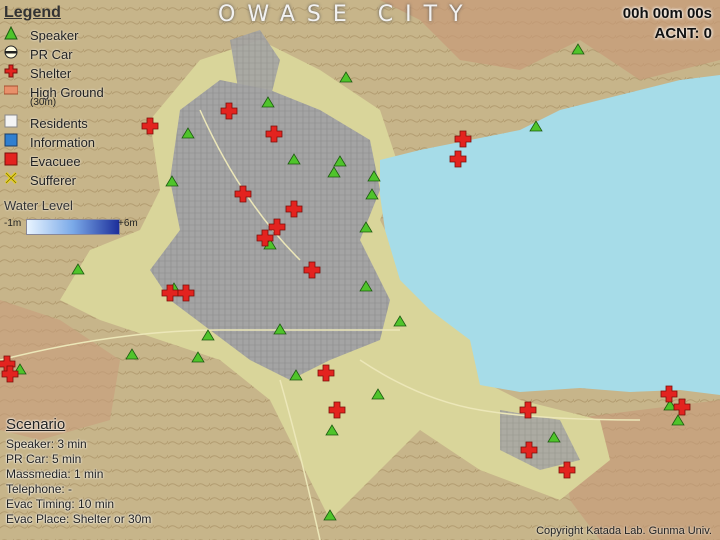  Describe the element at coordinates (346, 14) in the screenshot. I see `map-title: OWASE CITY` at that location.